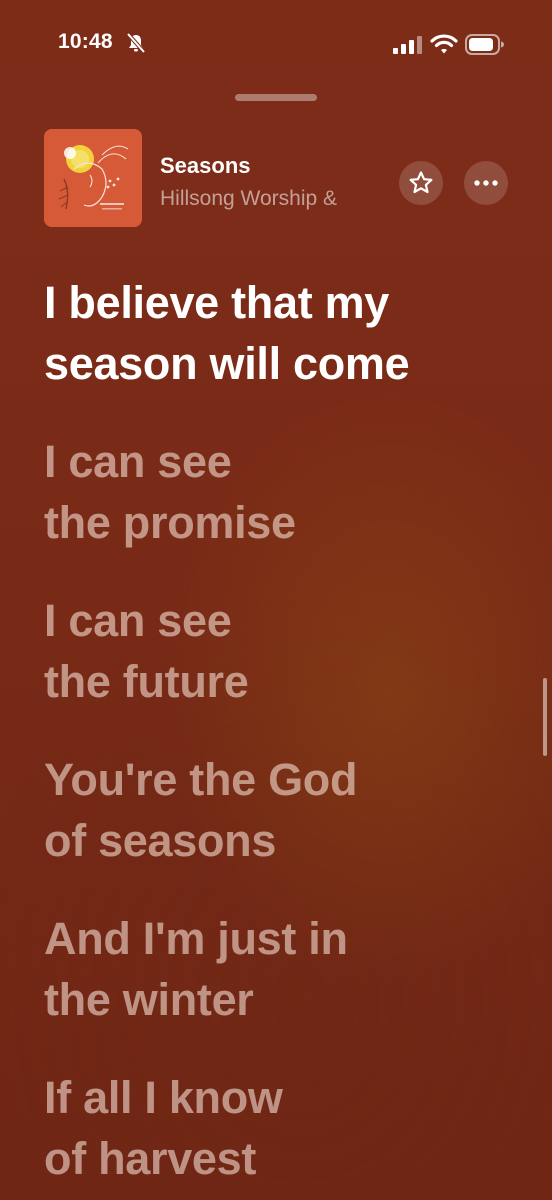  I want to click on ellipsis-icon, so click(486, 183).